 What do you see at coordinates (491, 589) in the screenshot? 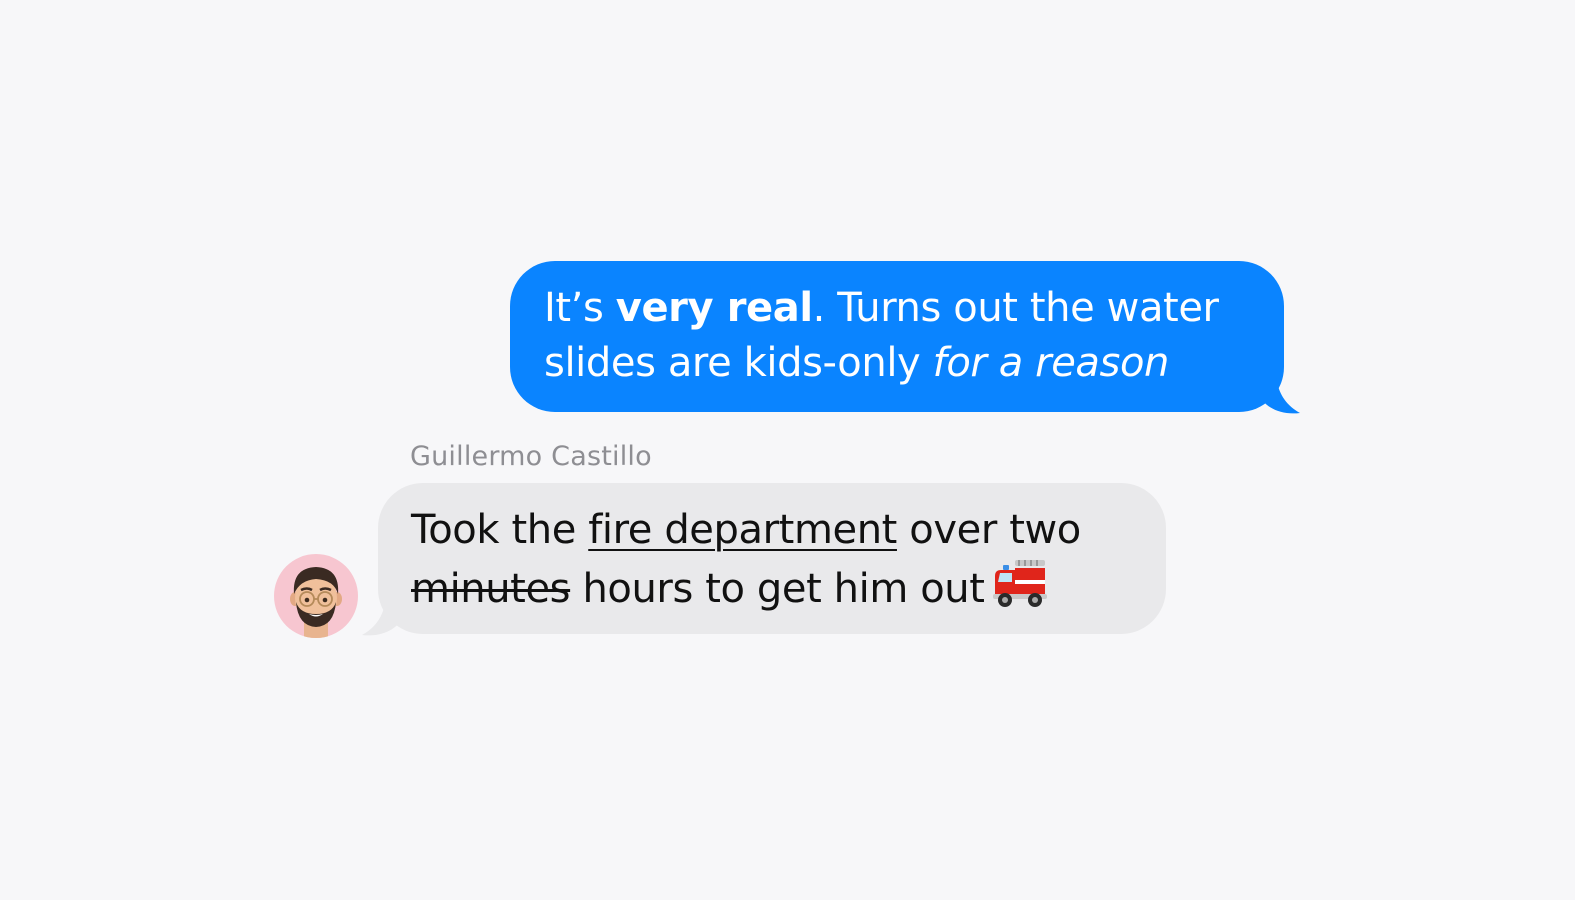
I see `incoming-text-strikethrough: minutes` at bounding box center [491, 589].